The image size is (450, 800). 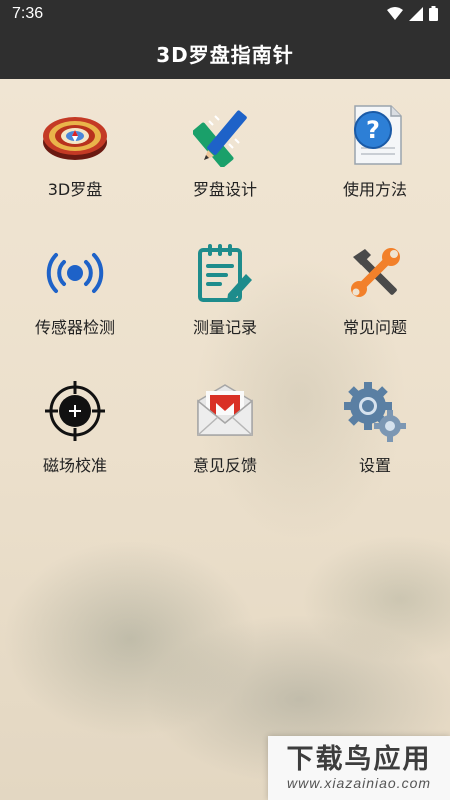 I want to click on wifi-icon, so click(x=395, y=13).